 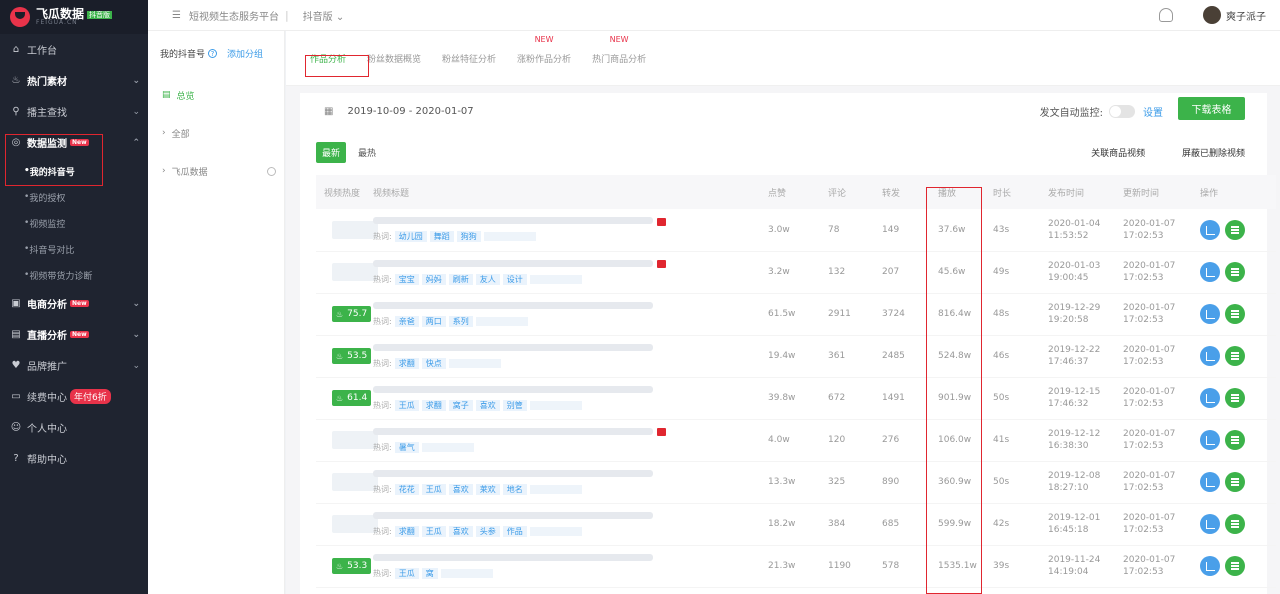 I want to click on sidebar-item-ecommerce: ▣ 电商分析 New ⌄, so click(x=74, y=303).